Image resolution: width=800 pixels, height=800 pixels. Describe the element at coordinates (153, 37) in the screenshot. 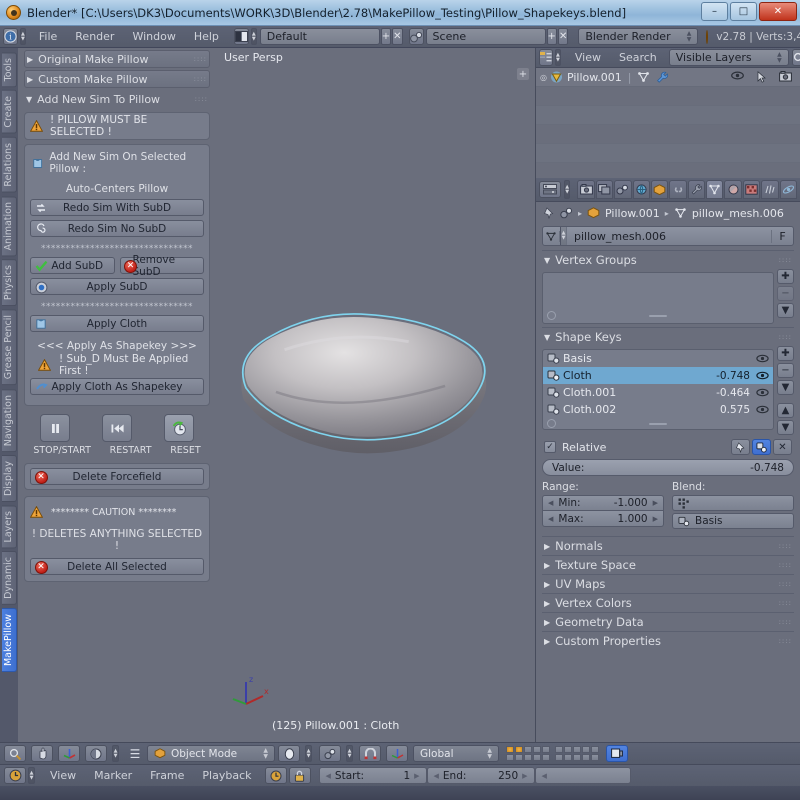

I see `menu-window: Window` at that location.